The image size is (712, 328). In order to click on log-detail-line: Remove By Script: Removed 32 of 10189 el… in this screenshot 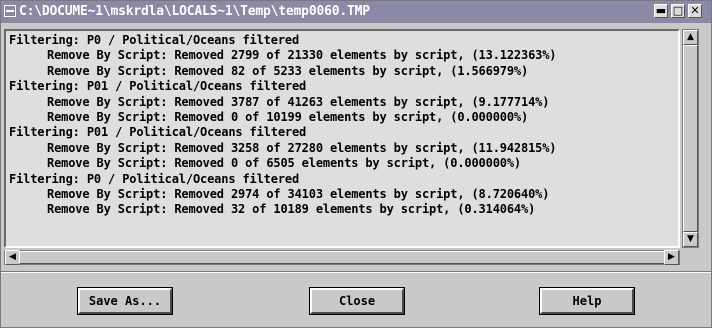, I will do `click(291, 209)`.